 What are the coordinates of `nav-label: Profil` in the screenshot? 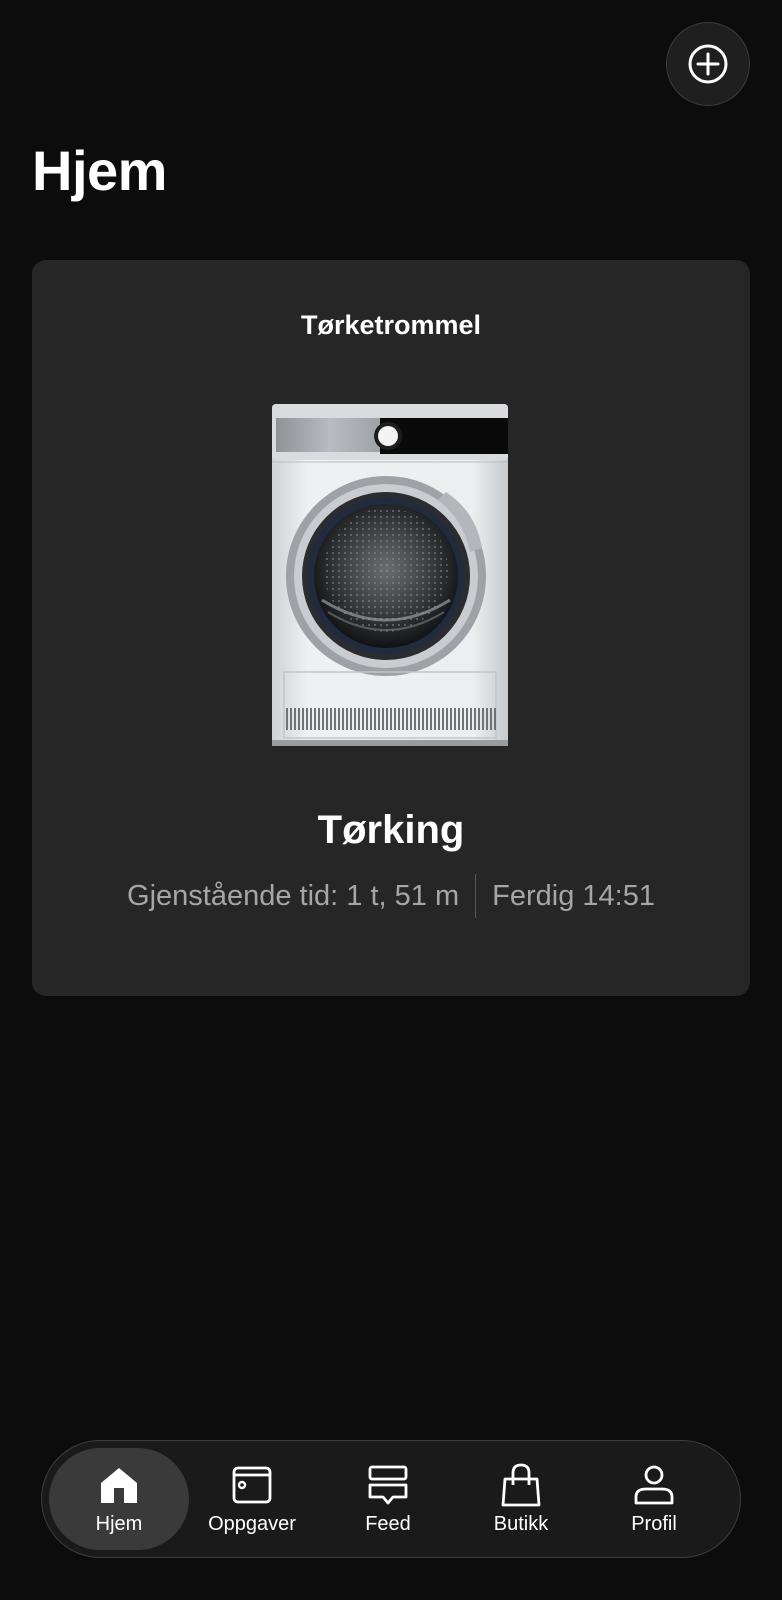 It's located at (654, 1523).